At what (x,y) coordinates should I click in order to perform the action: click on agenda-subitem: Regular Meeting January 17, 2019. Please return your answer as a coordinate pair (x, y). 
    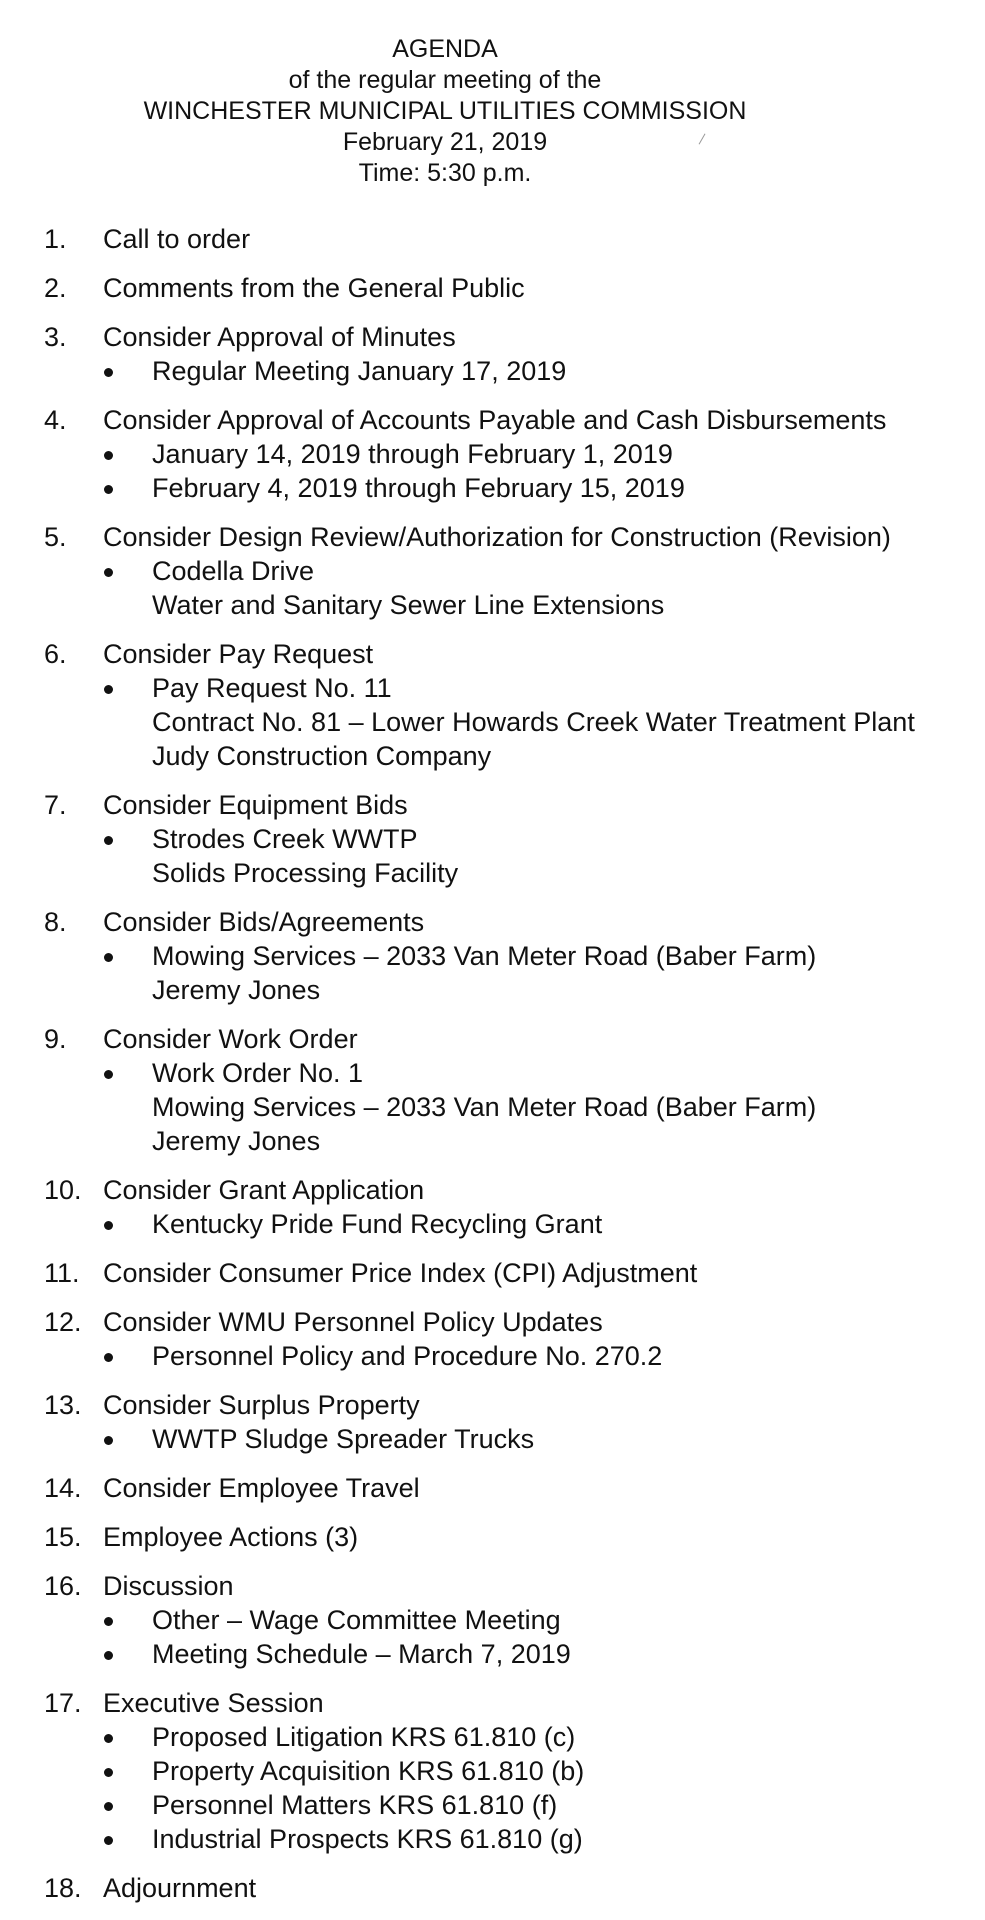
    Looking at the image, I should click on (492, 371).